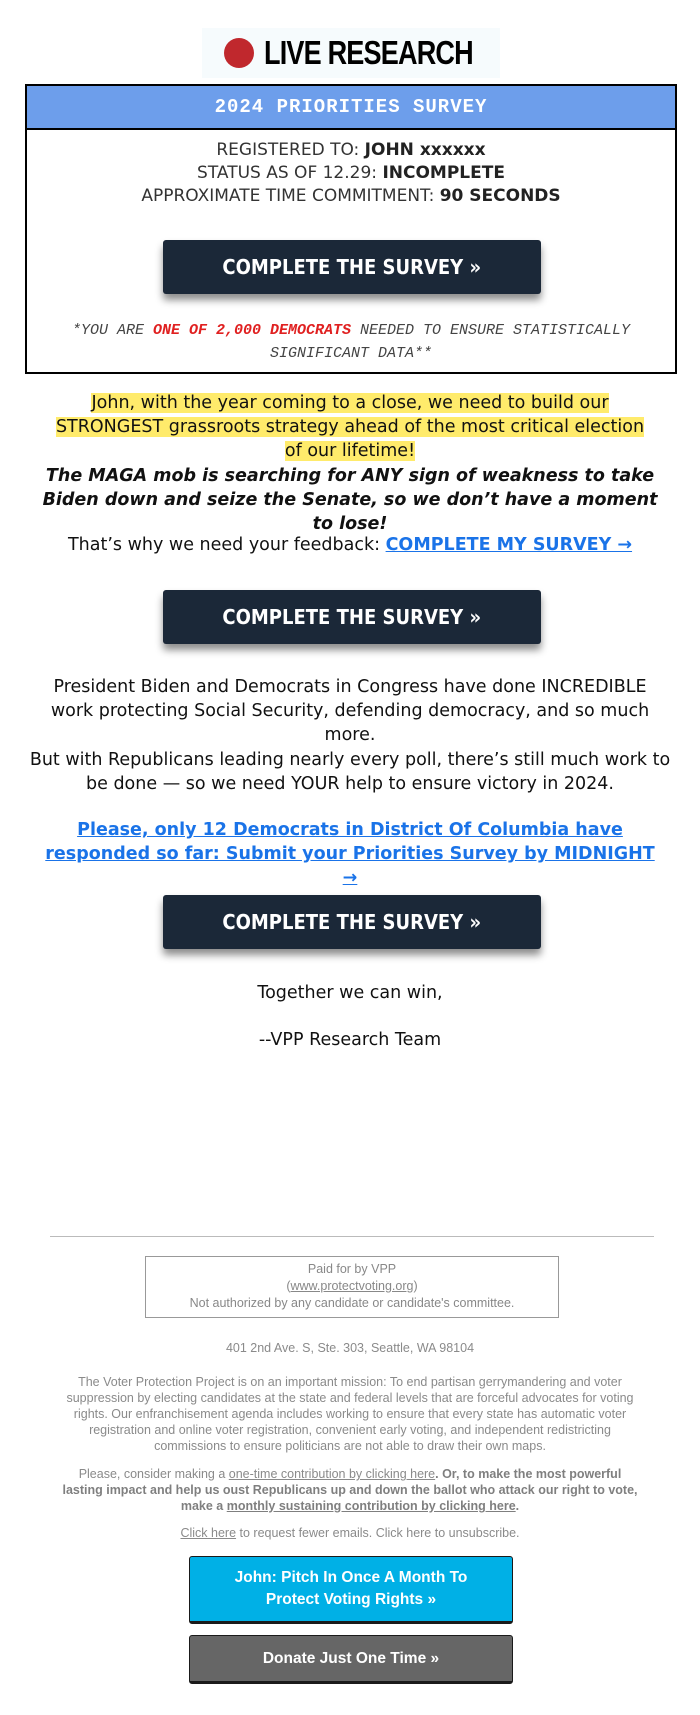 The image size is (700, 1715). I want to click on registered-label: REGISTERED TO:, so click(288, 150).